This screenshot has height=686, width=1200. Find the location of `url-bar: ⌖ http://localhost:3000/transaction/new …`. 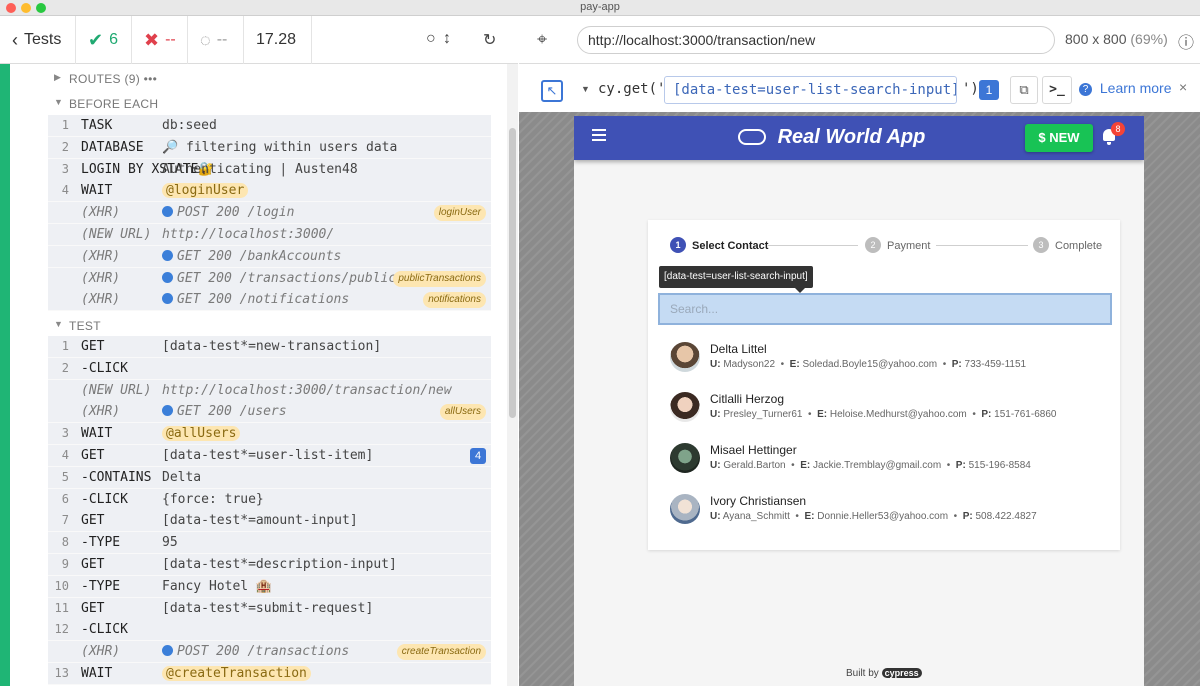

url-bar: ⌖ http://localhost:3000/transaction/new … is located at coordinates (859, 40).